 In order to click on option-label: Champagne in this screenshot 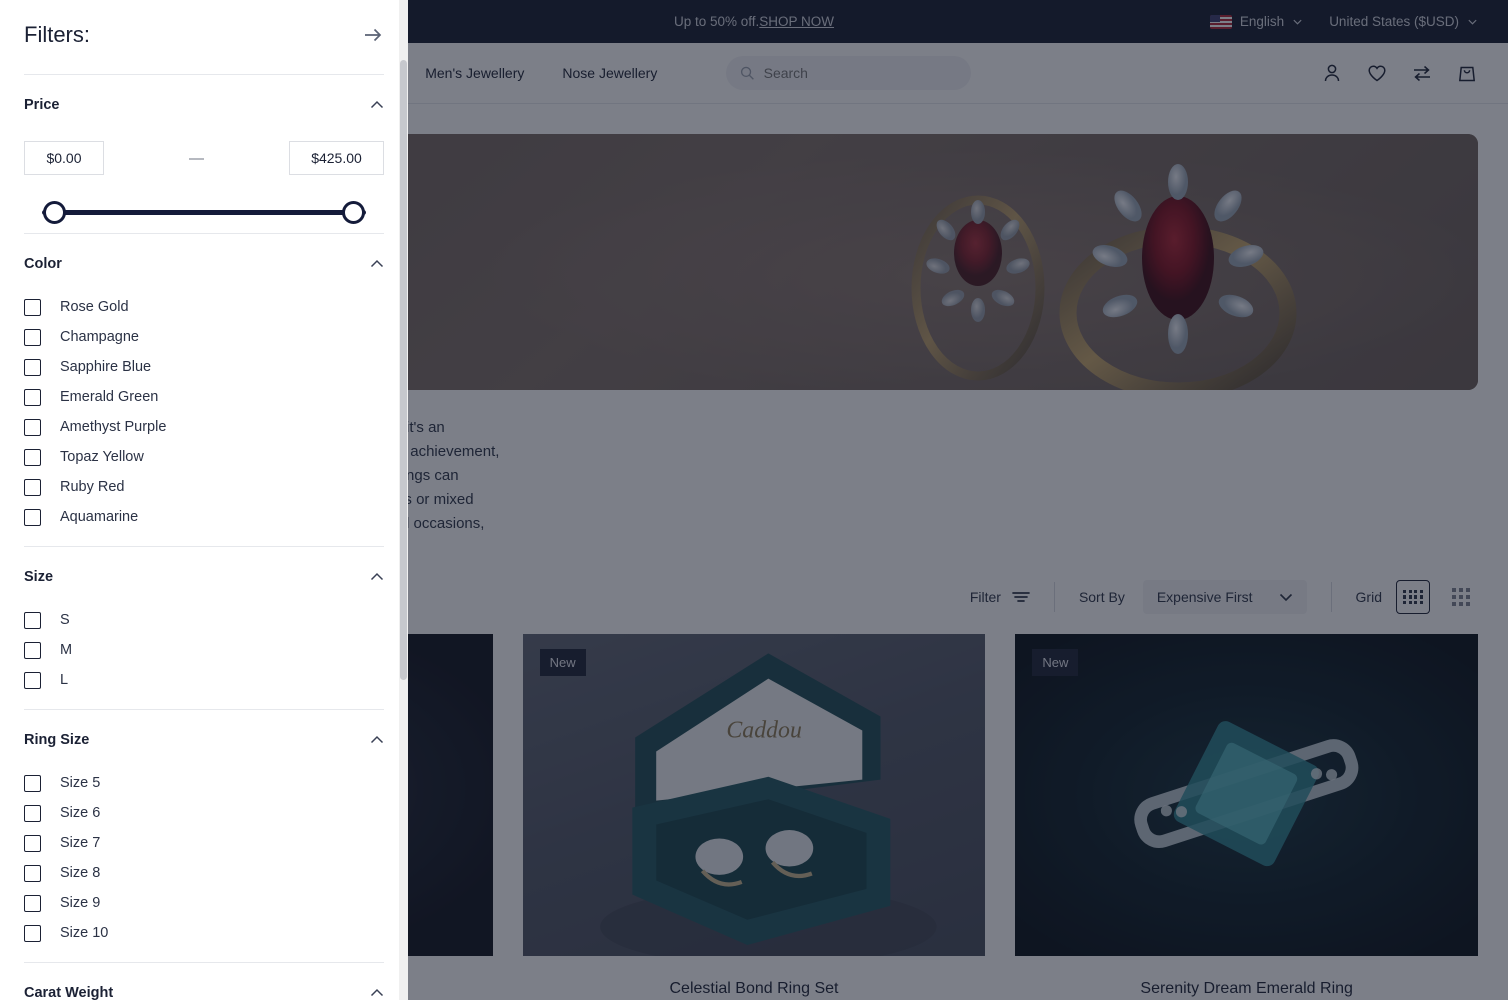, I will do `click(99, 337)`.